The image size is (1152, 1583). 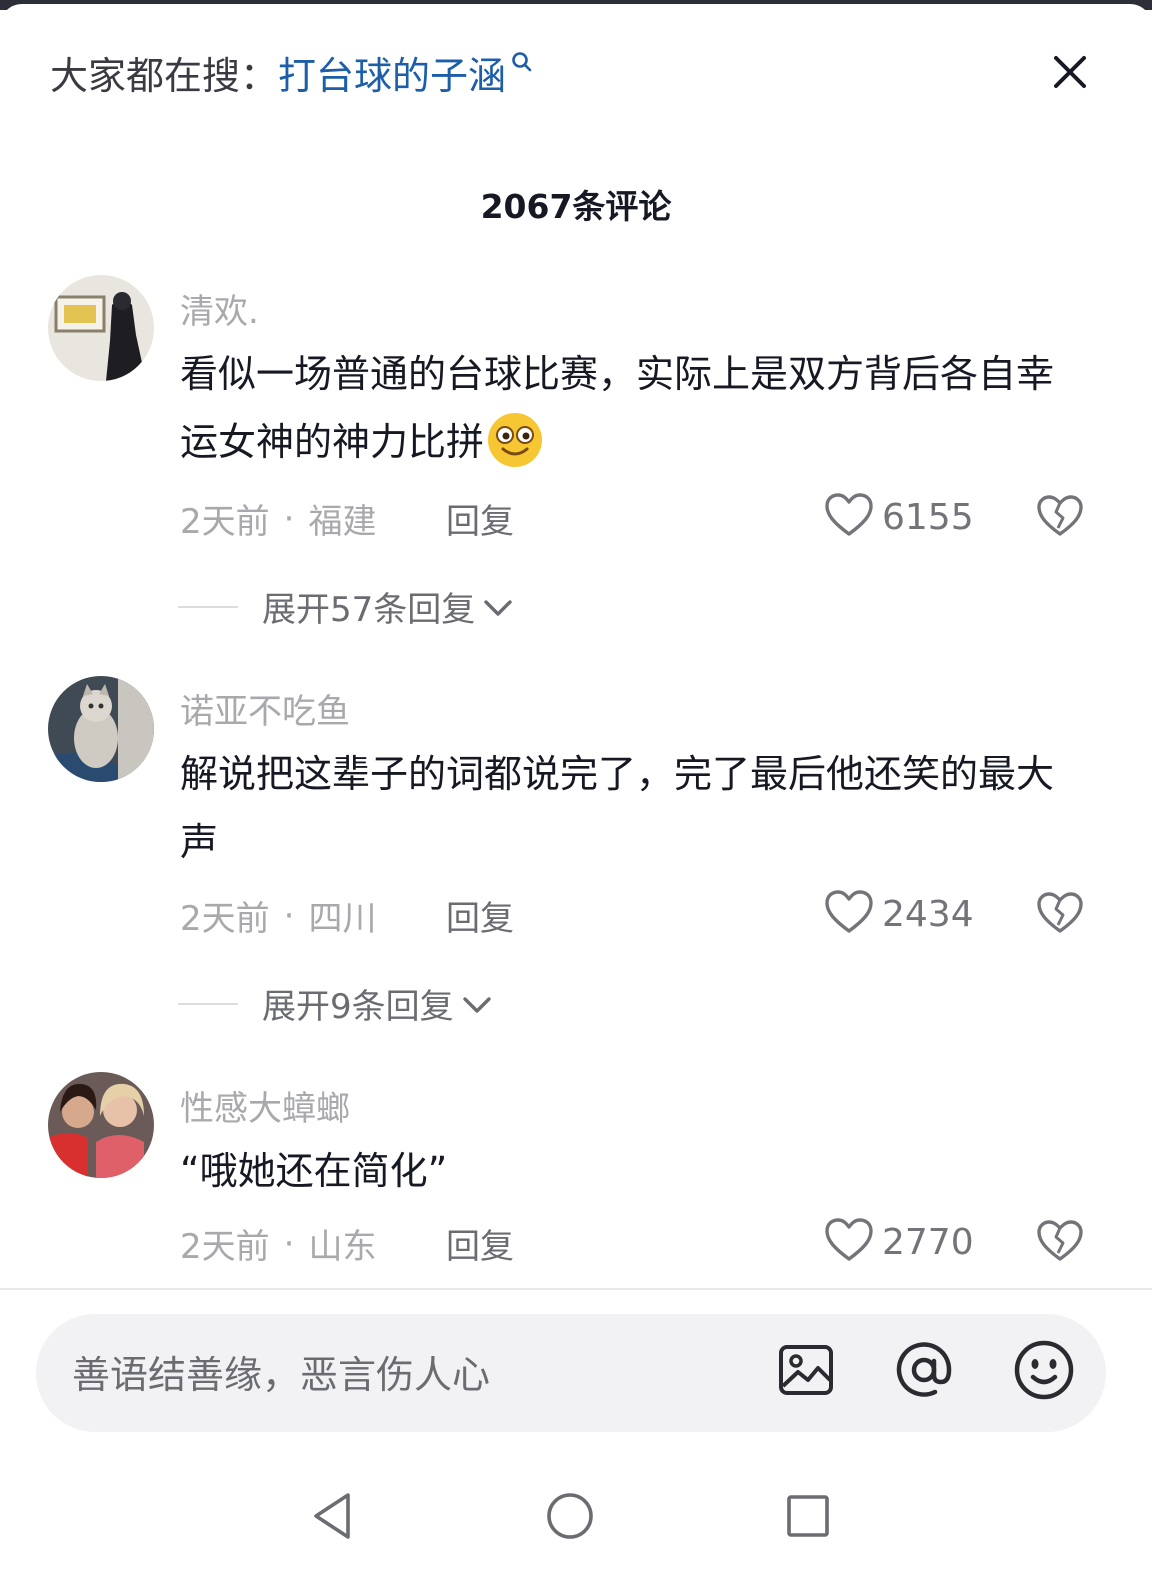 I want to click on grinning-face-icon, so click(x=515, y=450).